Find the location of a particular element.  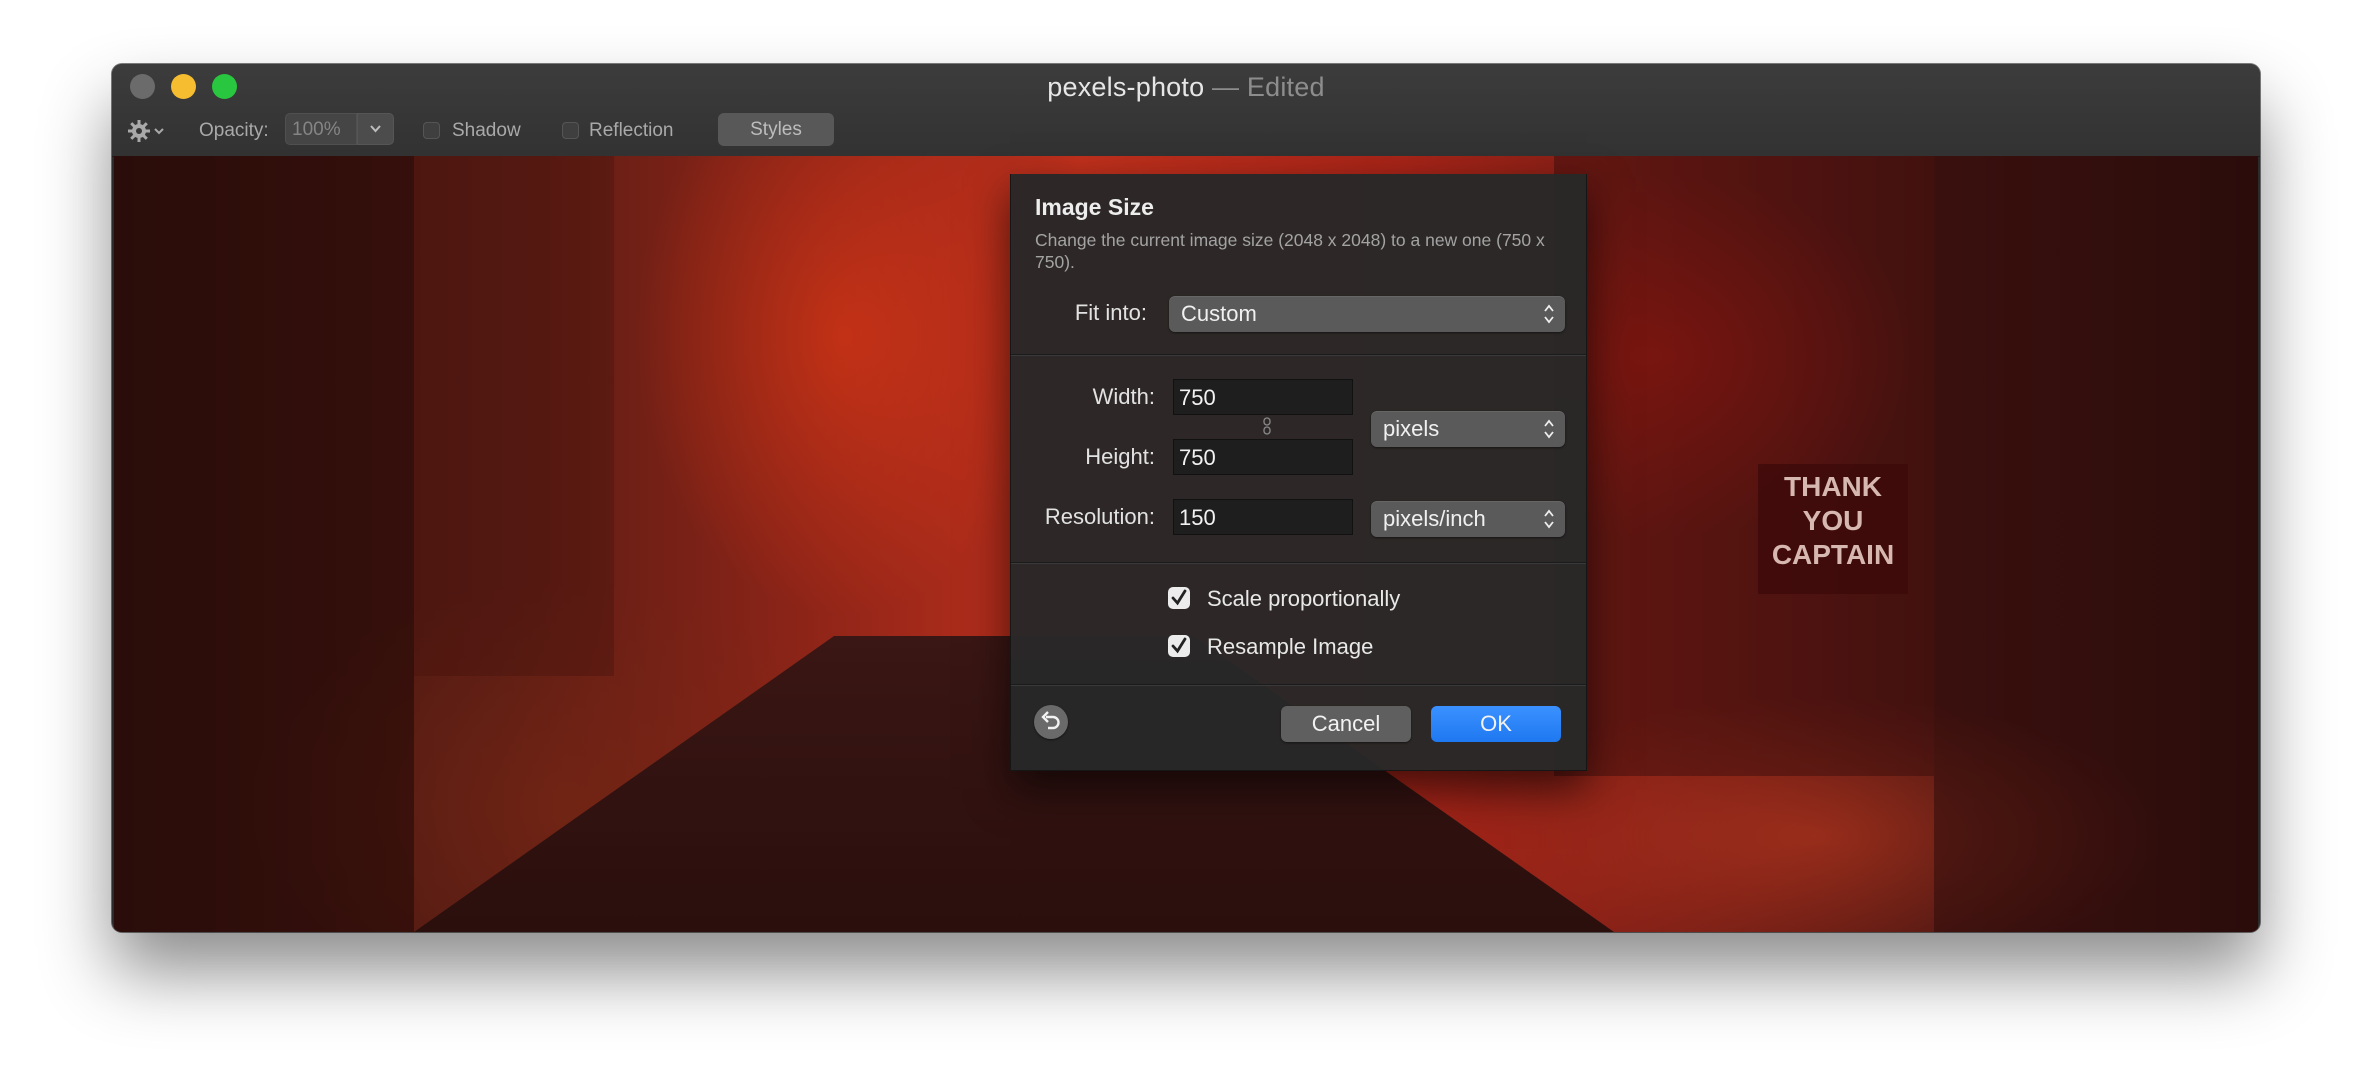

ok-button: OK is located at coordinates (1496, 724).